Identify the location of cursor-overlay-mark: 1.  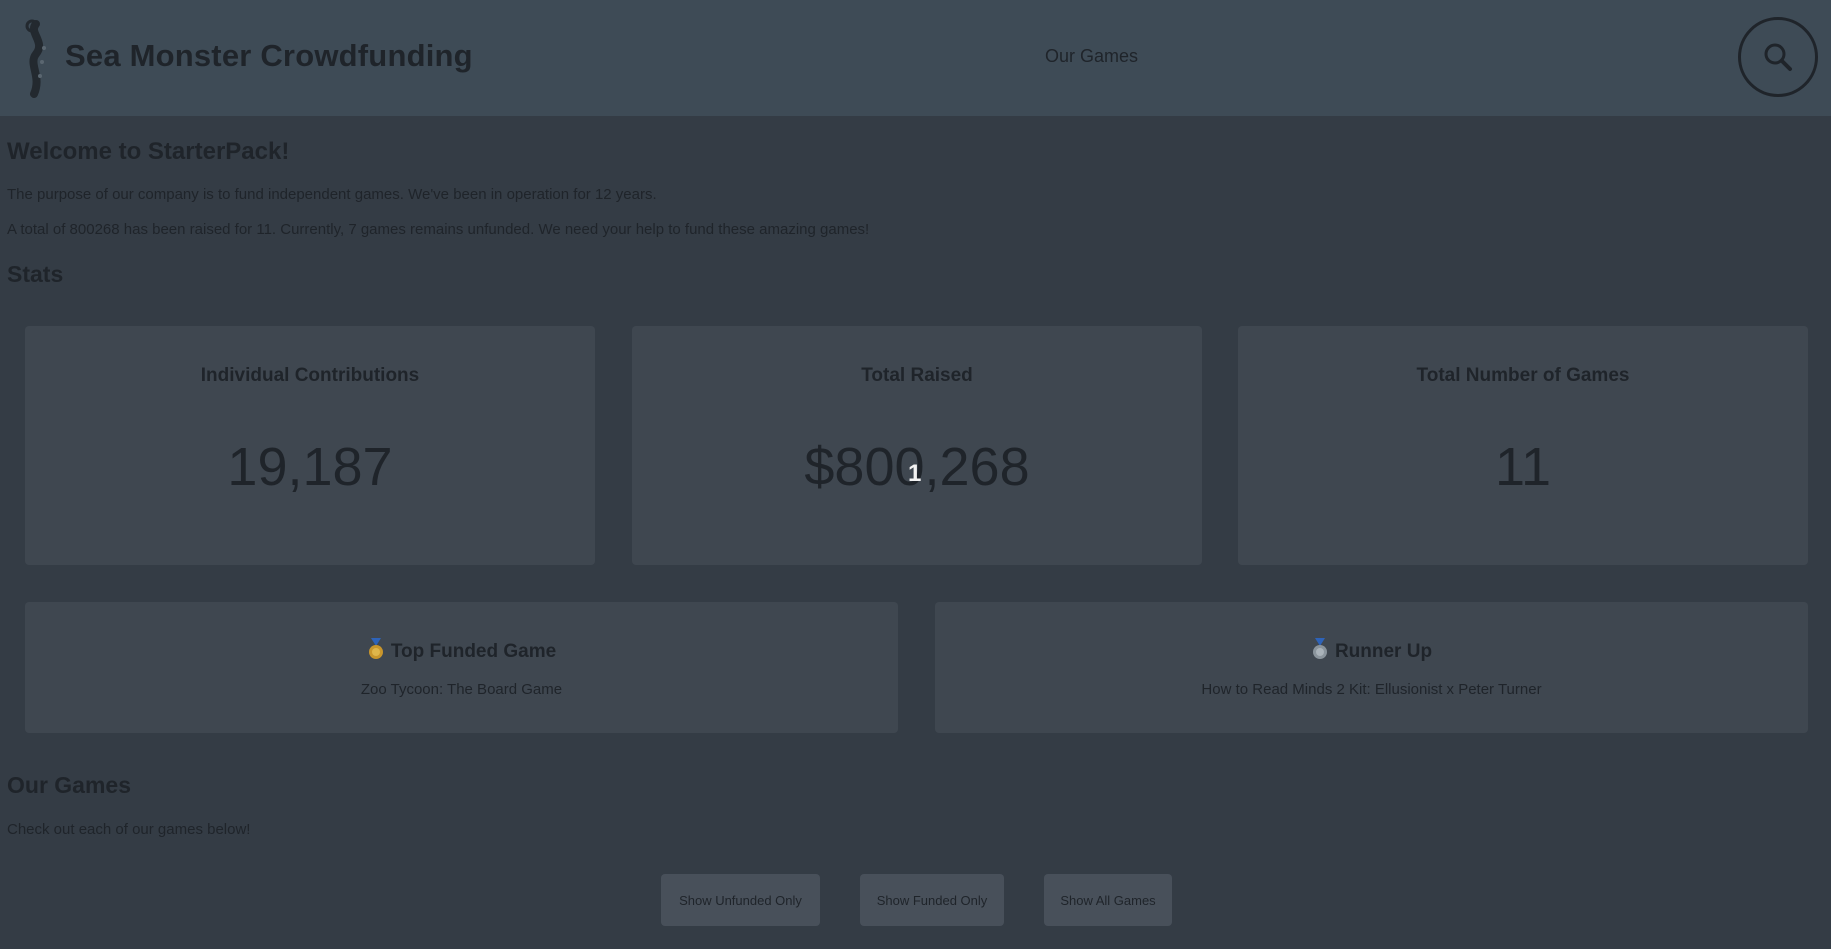
(915, 473).